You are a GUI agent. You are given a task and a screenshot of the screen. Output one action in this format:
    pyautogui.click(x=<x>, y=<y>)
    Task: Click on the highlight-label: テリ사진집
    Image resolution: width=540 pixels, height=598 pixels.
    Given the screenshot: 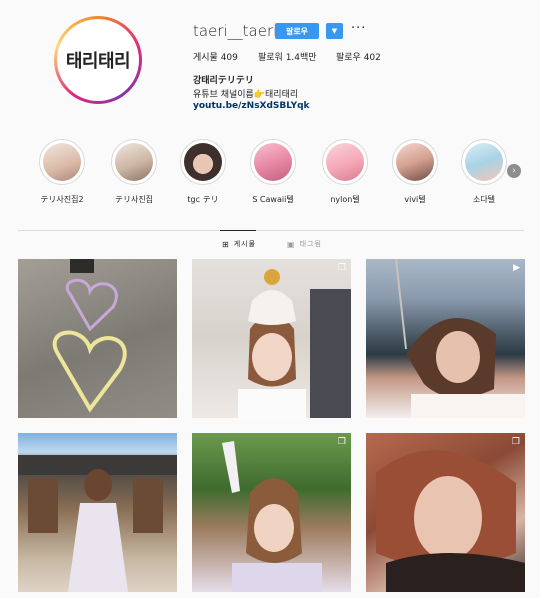 What is the action you would take?
    pyautogui.click(x=134, y=199)
    